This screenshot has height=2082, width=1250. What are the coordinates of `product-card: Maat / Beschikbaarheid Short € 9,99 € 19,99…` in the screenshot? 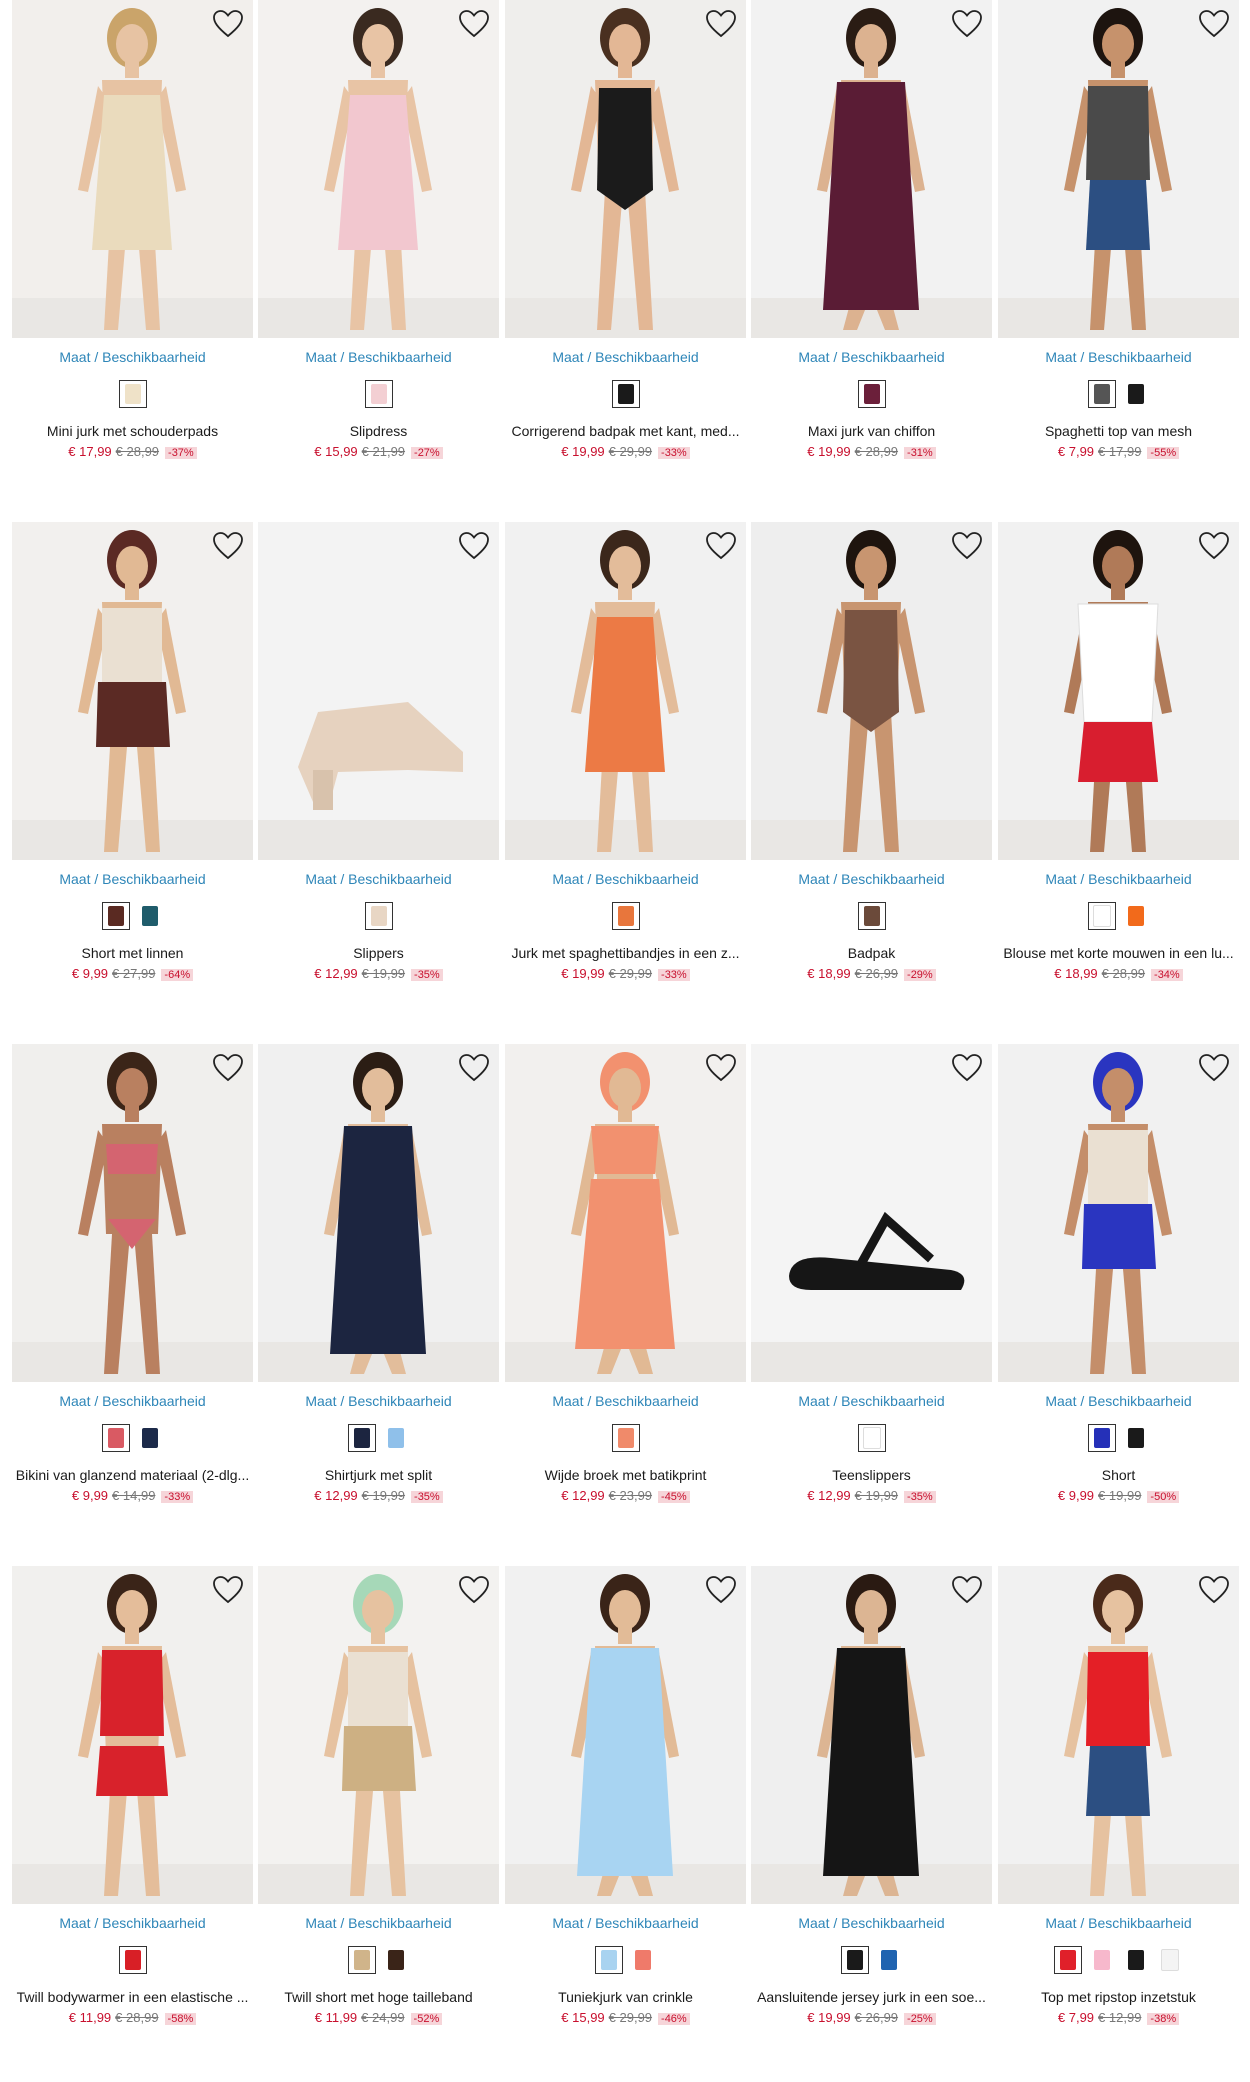 It's located at (1118, 1284).